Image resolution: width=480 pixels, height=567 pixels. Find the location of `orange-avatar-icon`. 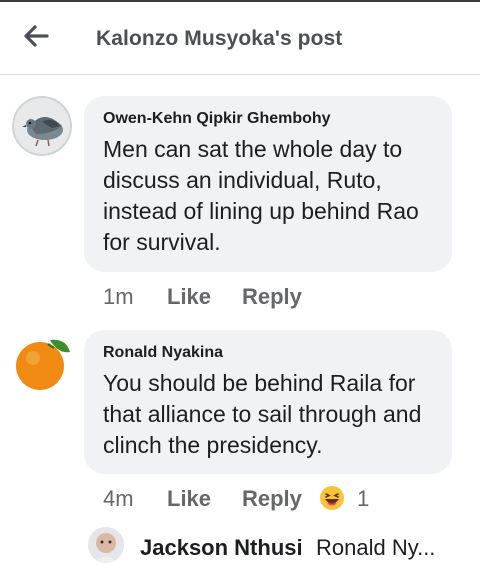

orange-avatar-icon is located at coordinates (42, 362).